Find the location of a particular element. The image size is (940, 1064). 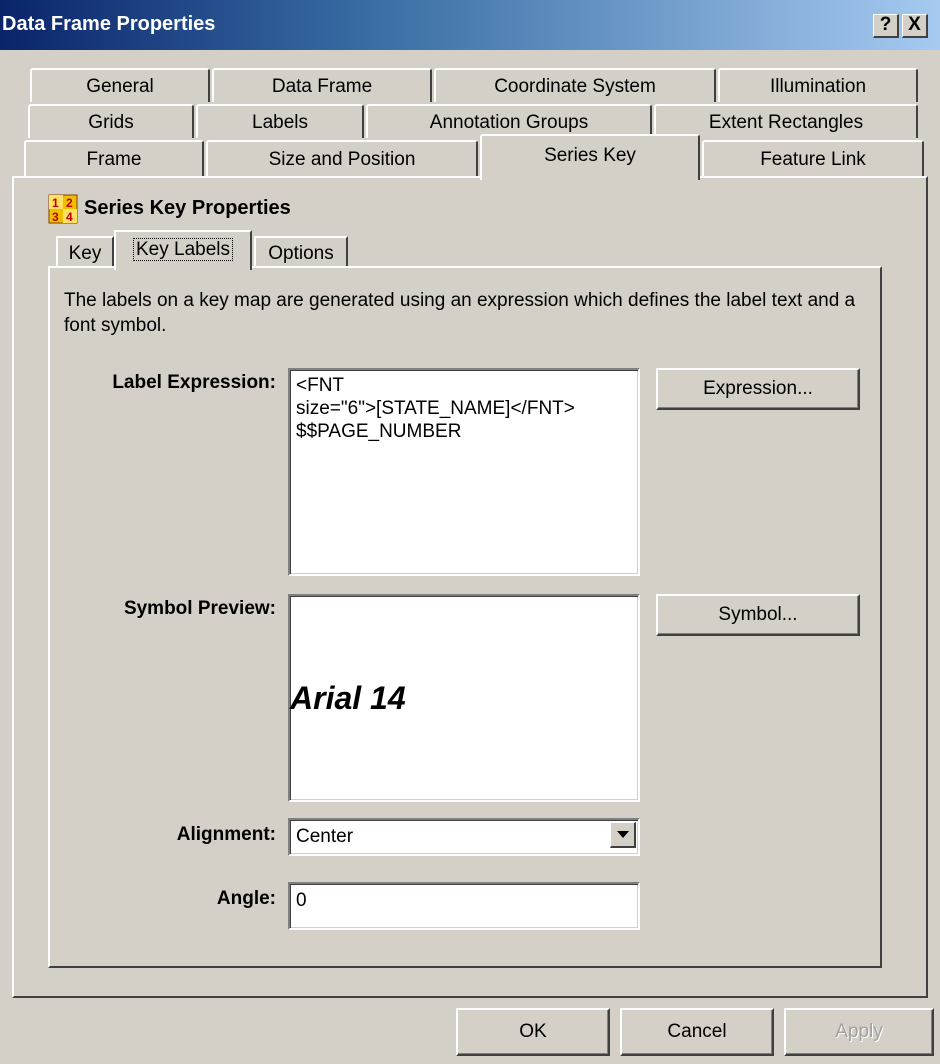

close-button: X is located at coordinates (915, 26).